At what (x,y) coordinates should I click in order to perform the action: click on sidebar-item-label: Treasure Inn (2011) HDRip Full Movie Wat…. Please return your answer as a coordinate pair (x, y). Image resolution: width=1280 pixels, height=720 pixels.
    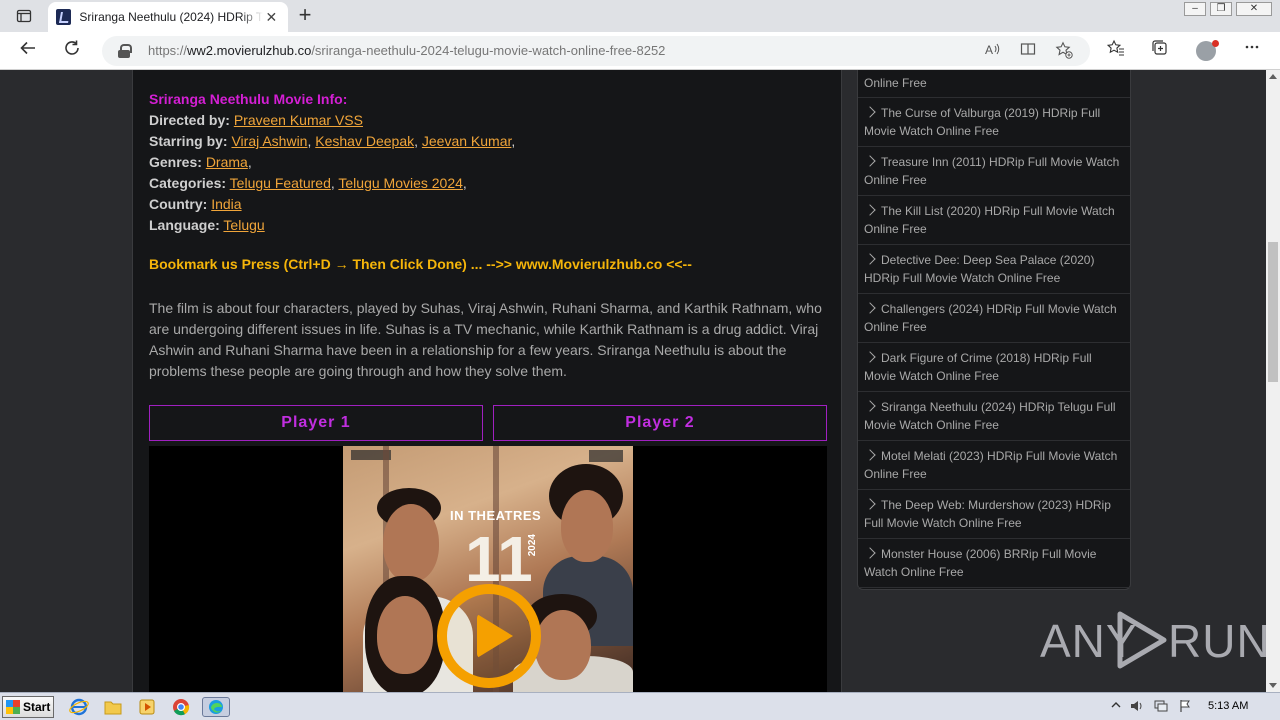
    Looking at the image, I should click on (991, 171).